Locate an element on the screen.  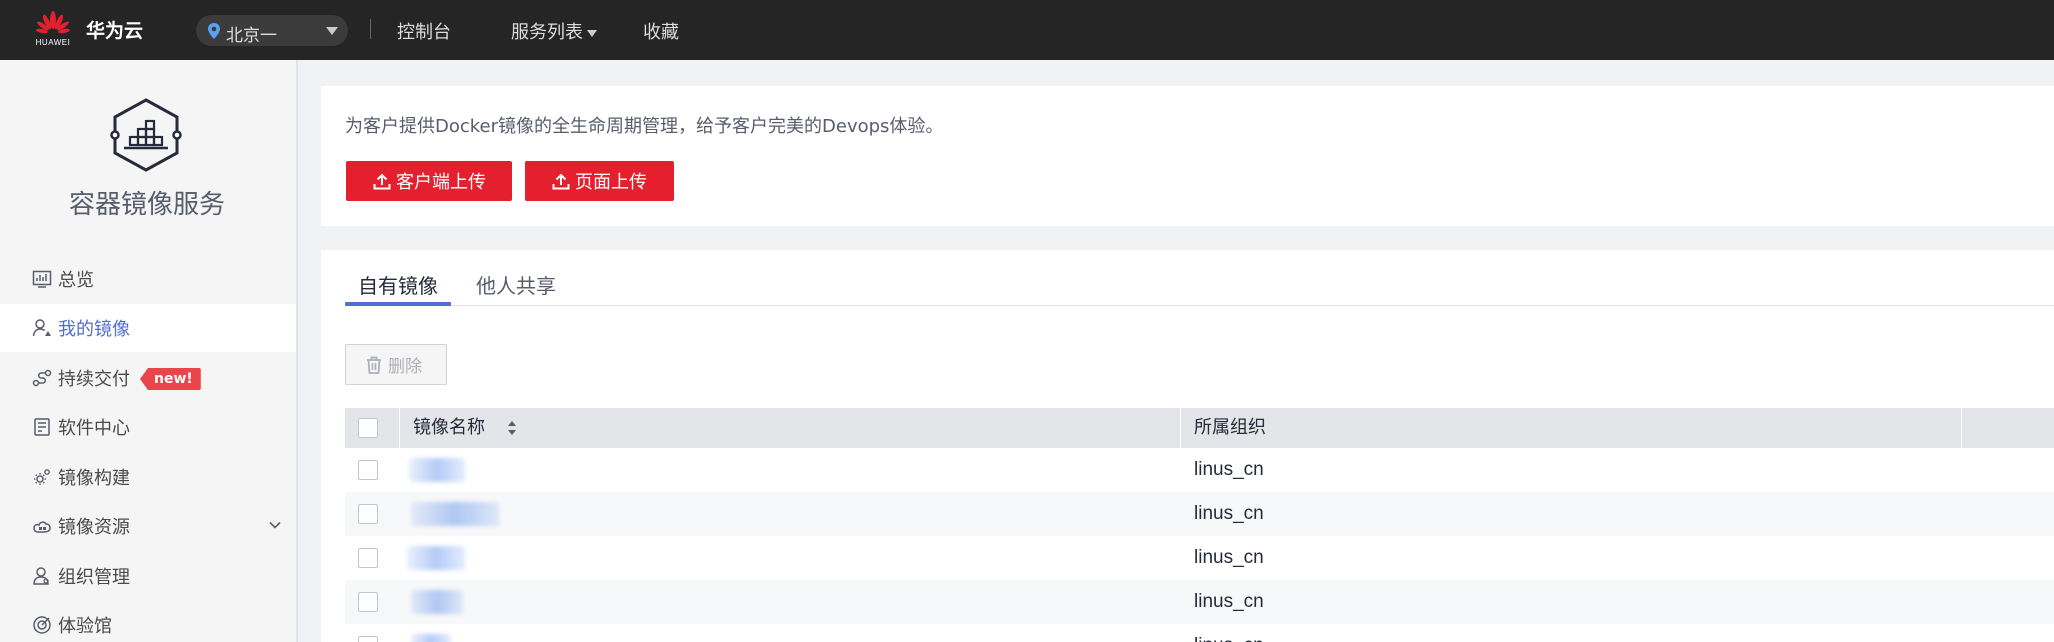
intro-text: 为客户提供Docker镜像的全生命周期管理，给予客户完美的Devops体验。 is located at coordinates (644, 126).